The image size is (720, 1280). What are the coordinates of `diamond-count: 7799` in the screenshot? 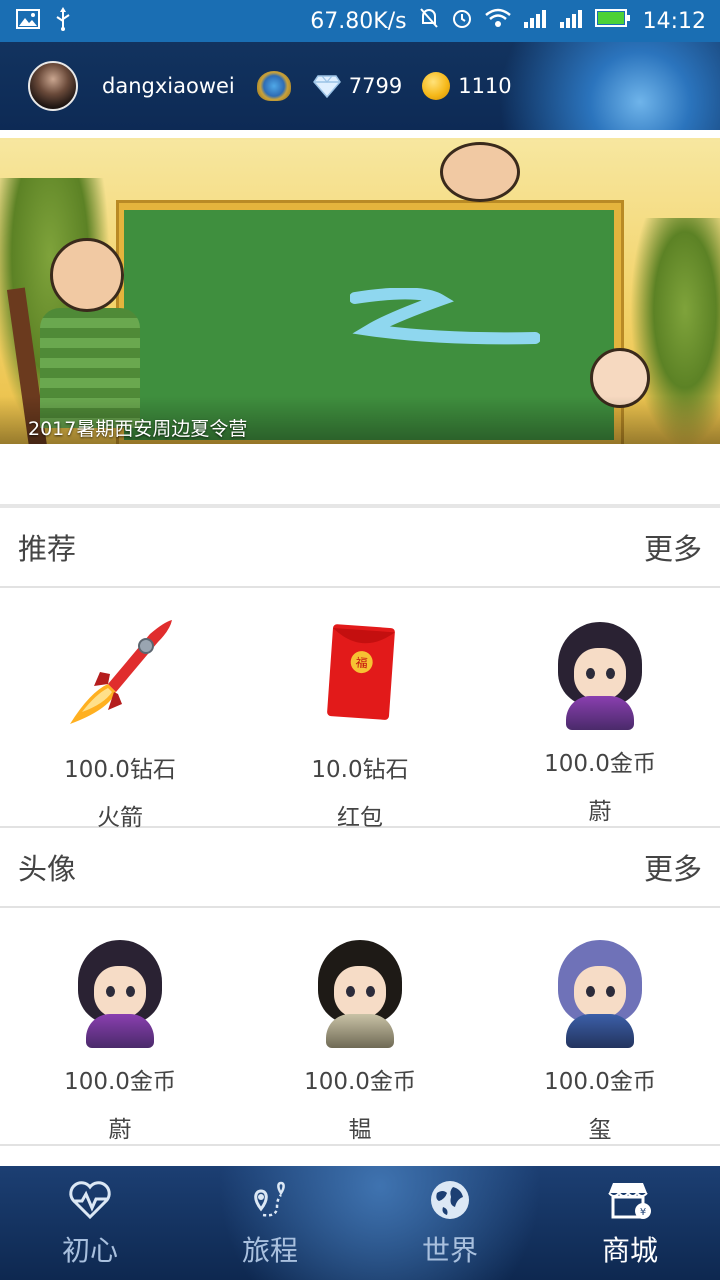 It's located at (375, 86).